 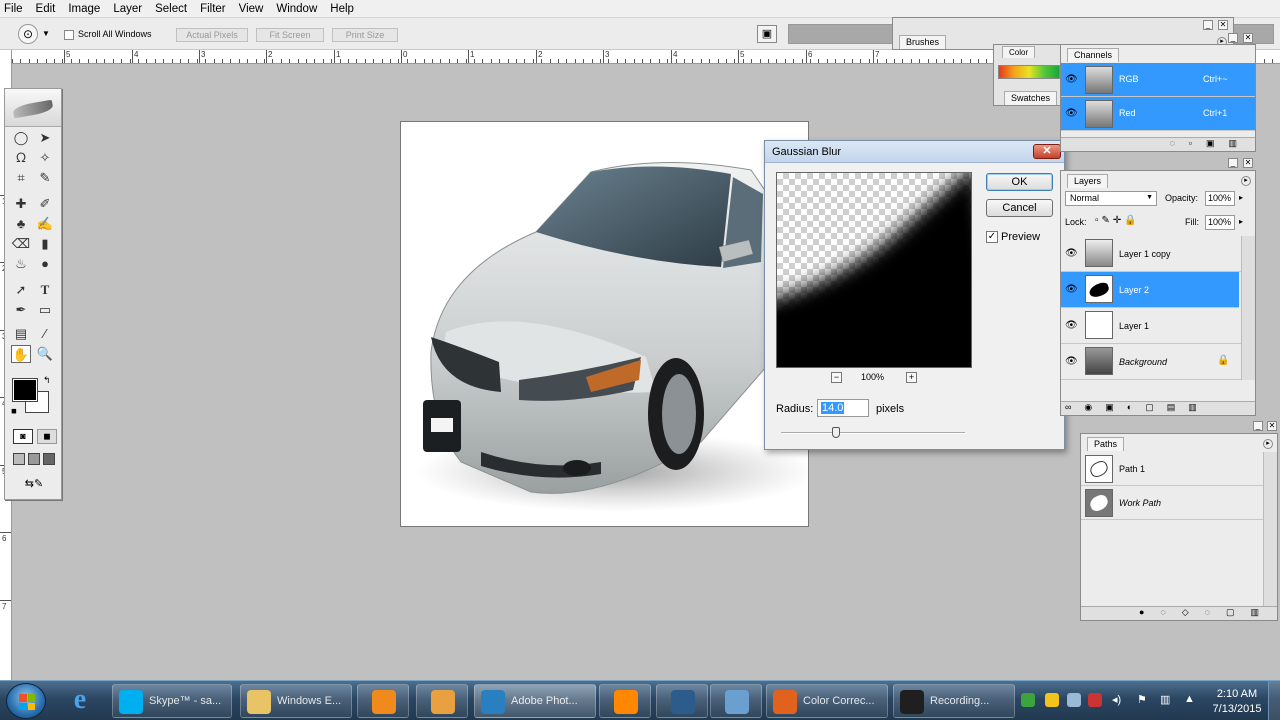 What do you see at coordinates (1179, 469) in the screenshot?
I see `path-row: Path 1` at bounding box center [1179, 469].